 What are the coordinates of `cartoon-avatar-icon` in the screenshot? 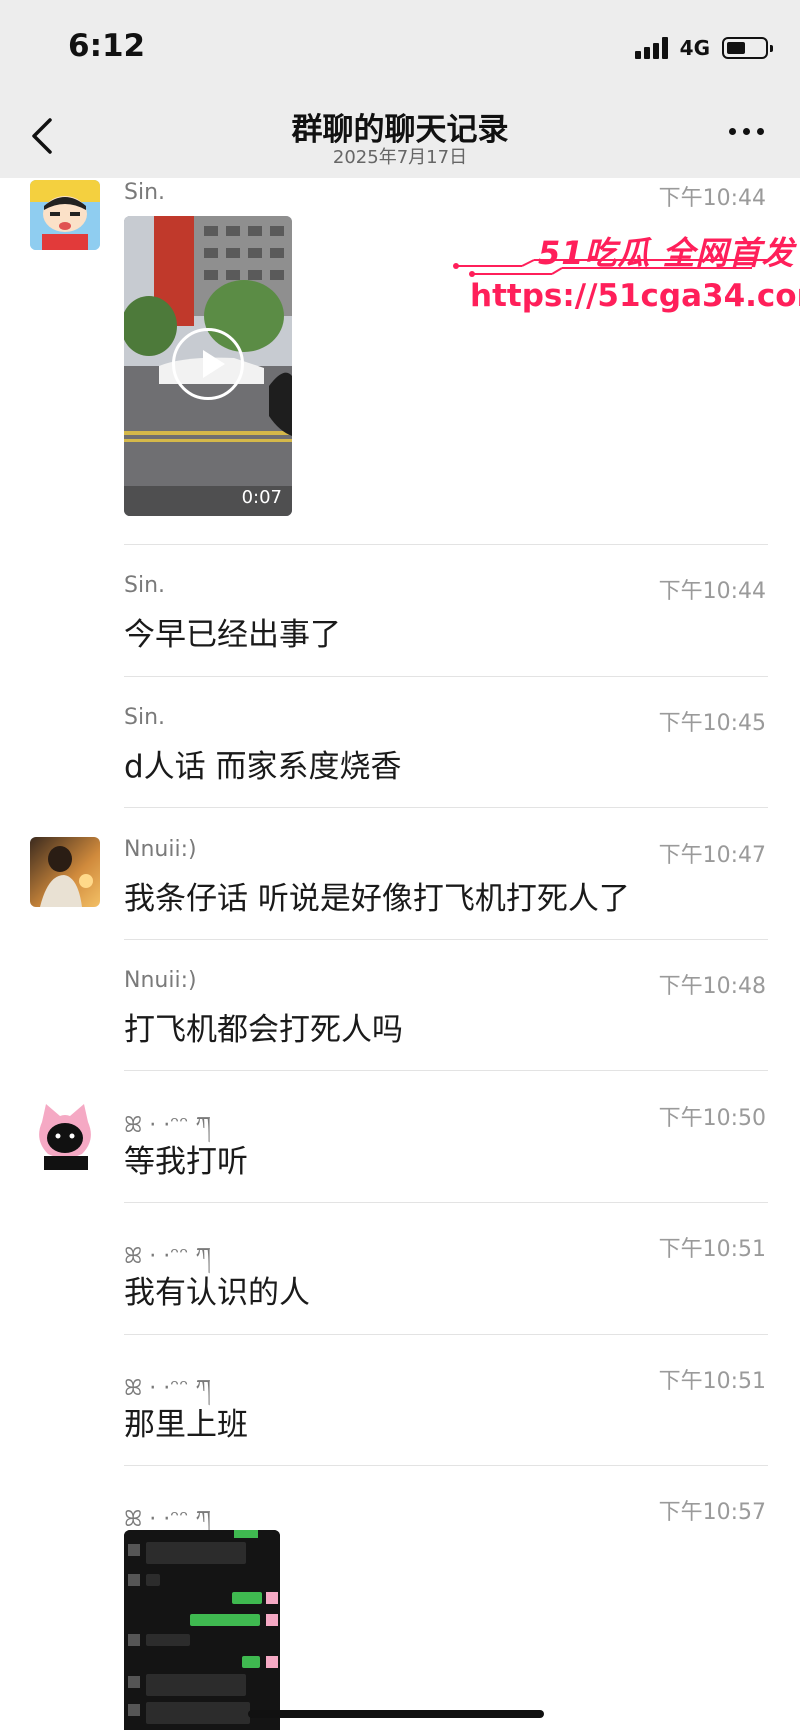 It's located at (65, 215).